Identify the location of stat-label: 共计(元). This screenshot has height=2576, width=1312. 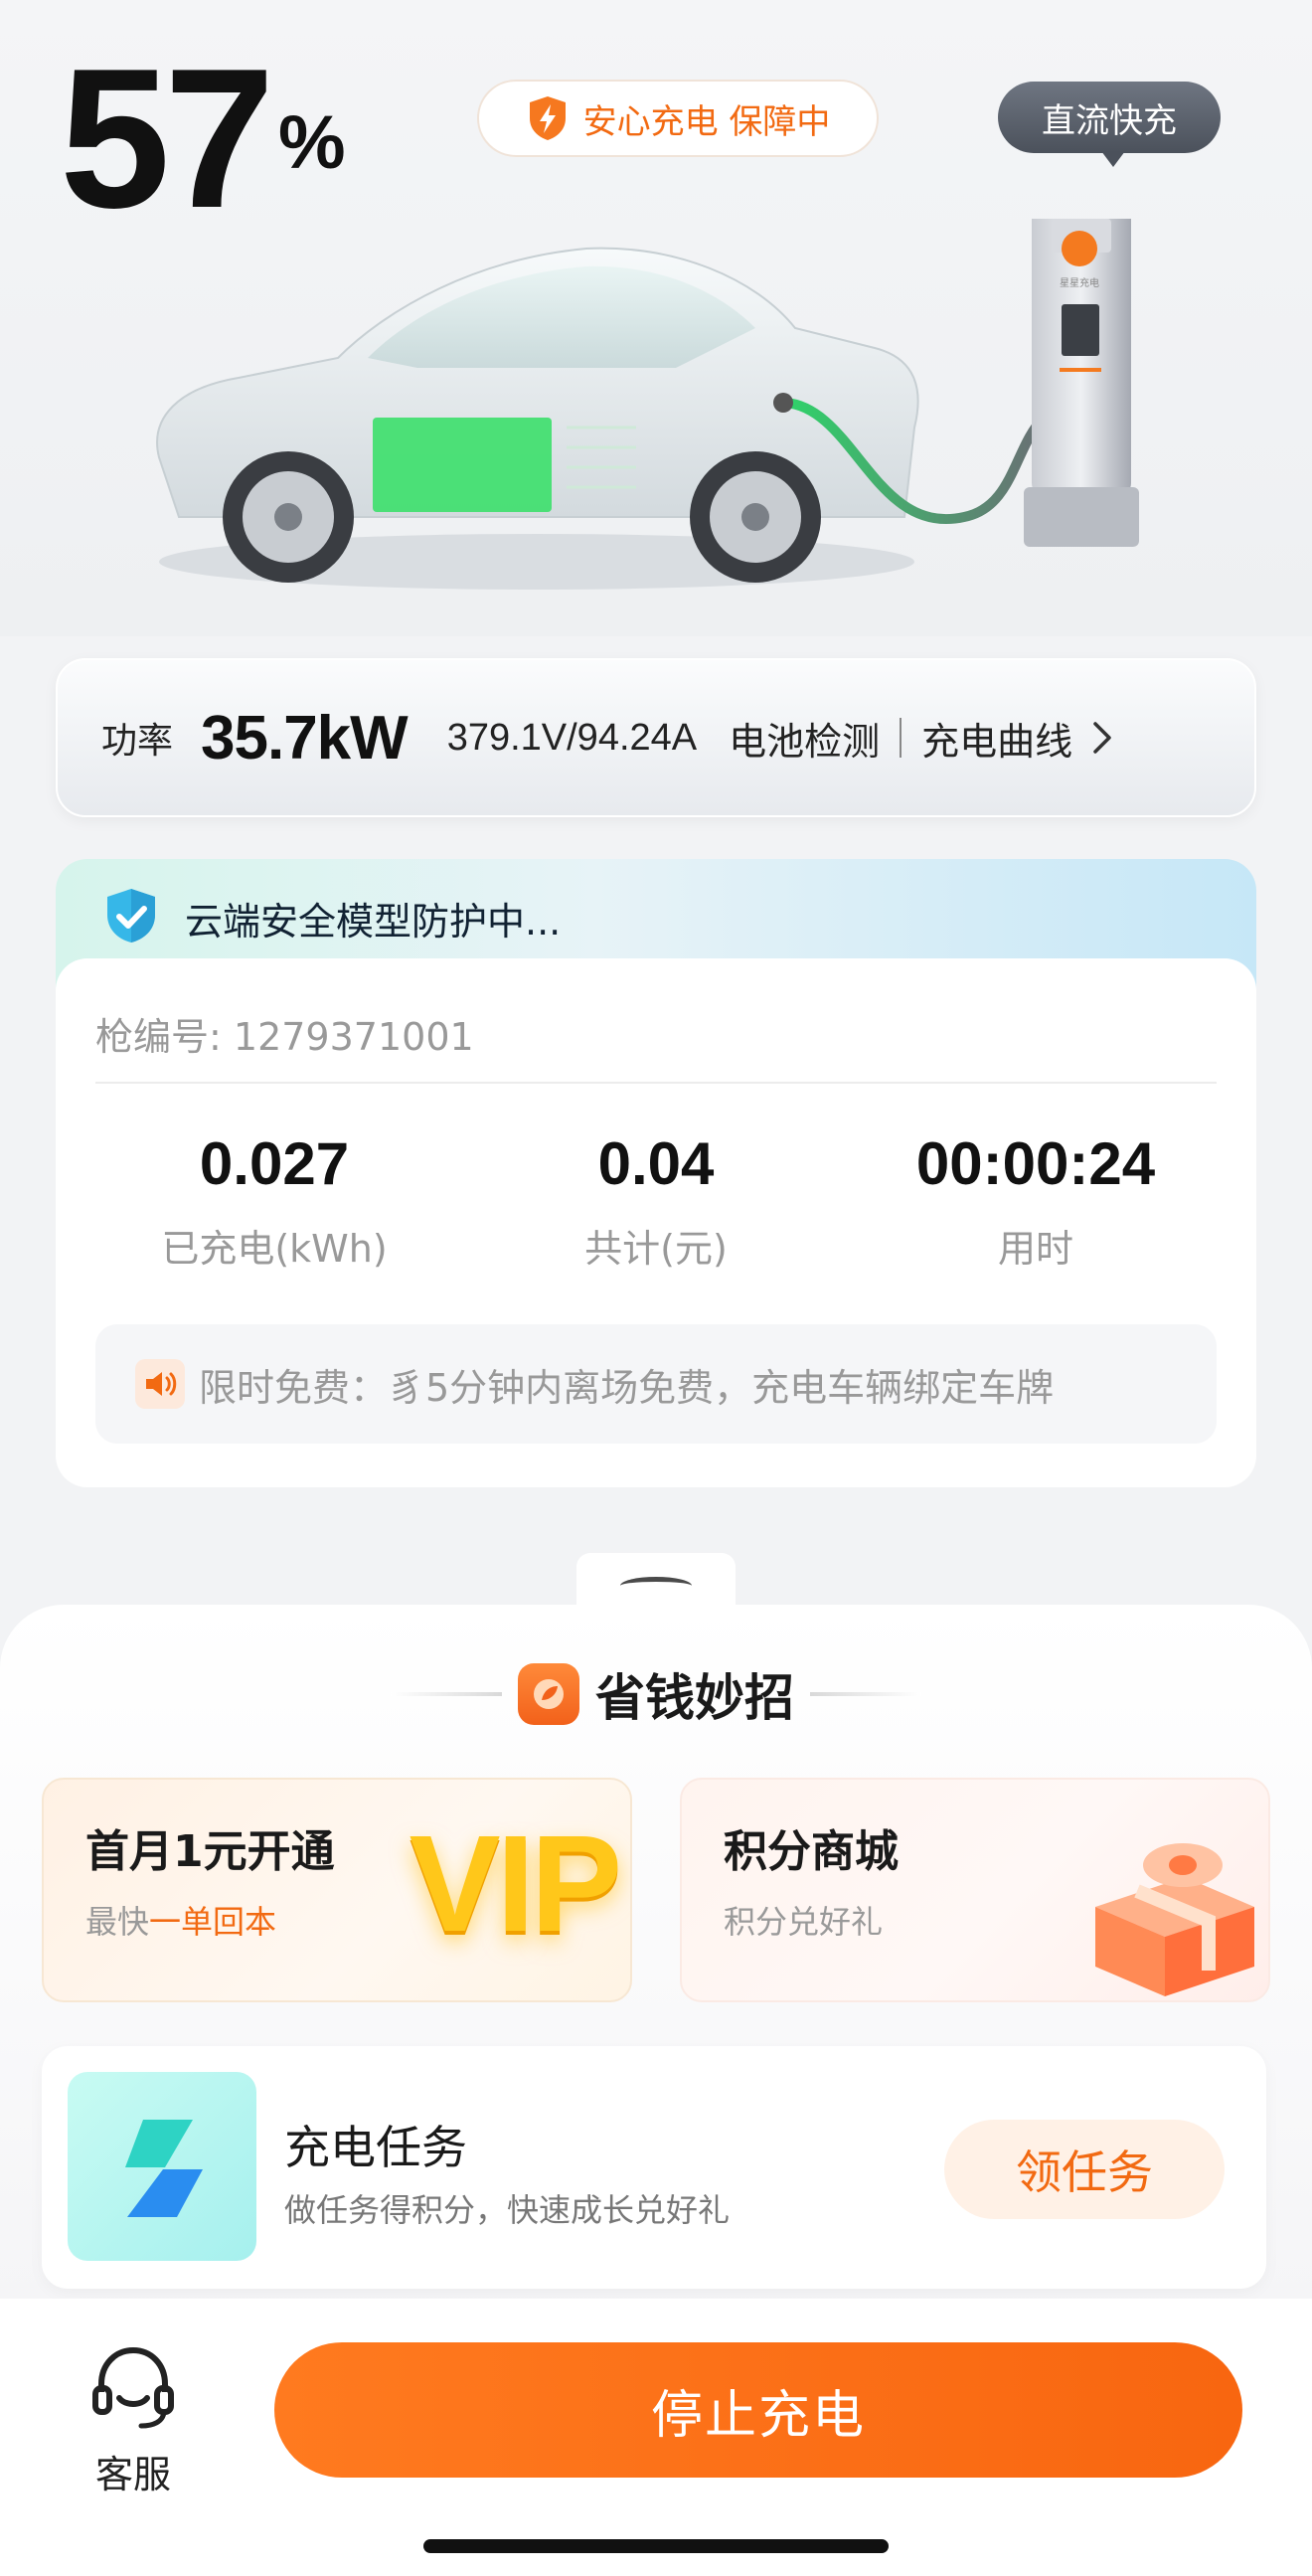
(656, 1249).